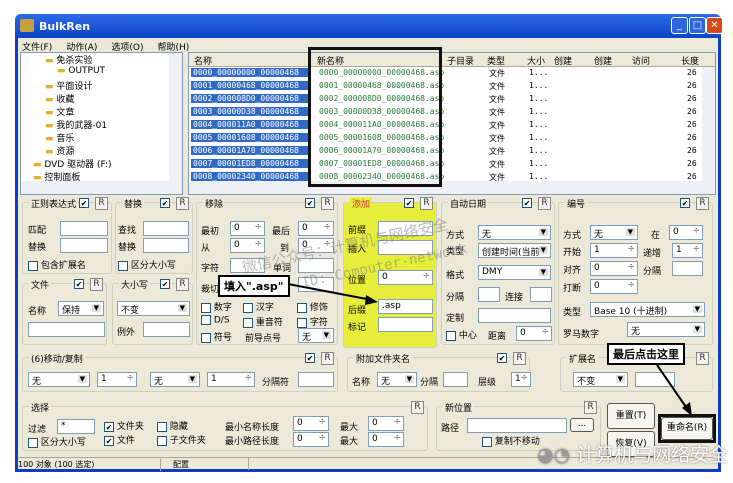 This screenshot has height=483, width=733. I want to click on annotation-click-here: 最后点击这里, so click(646, 354).